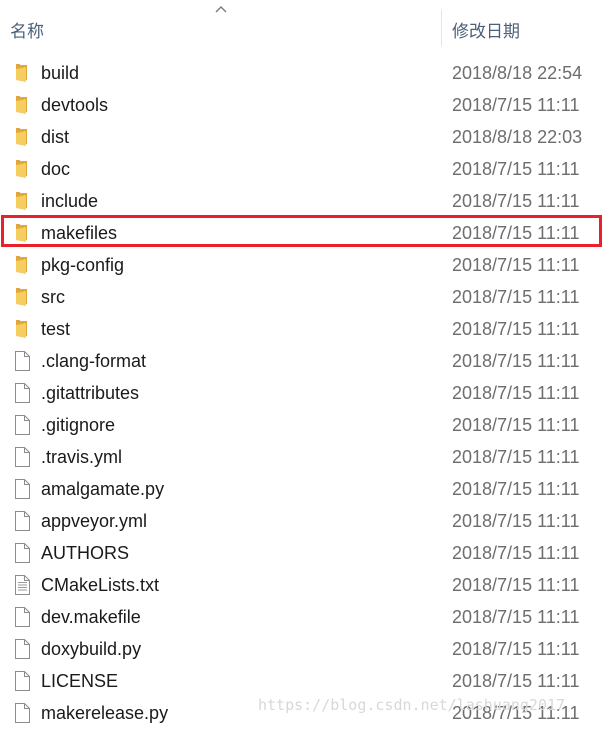 This screenshot has height=729, width=608. I want to click on file-row: .travis.yml 2018/7/15 11:11, so click(304, 457).